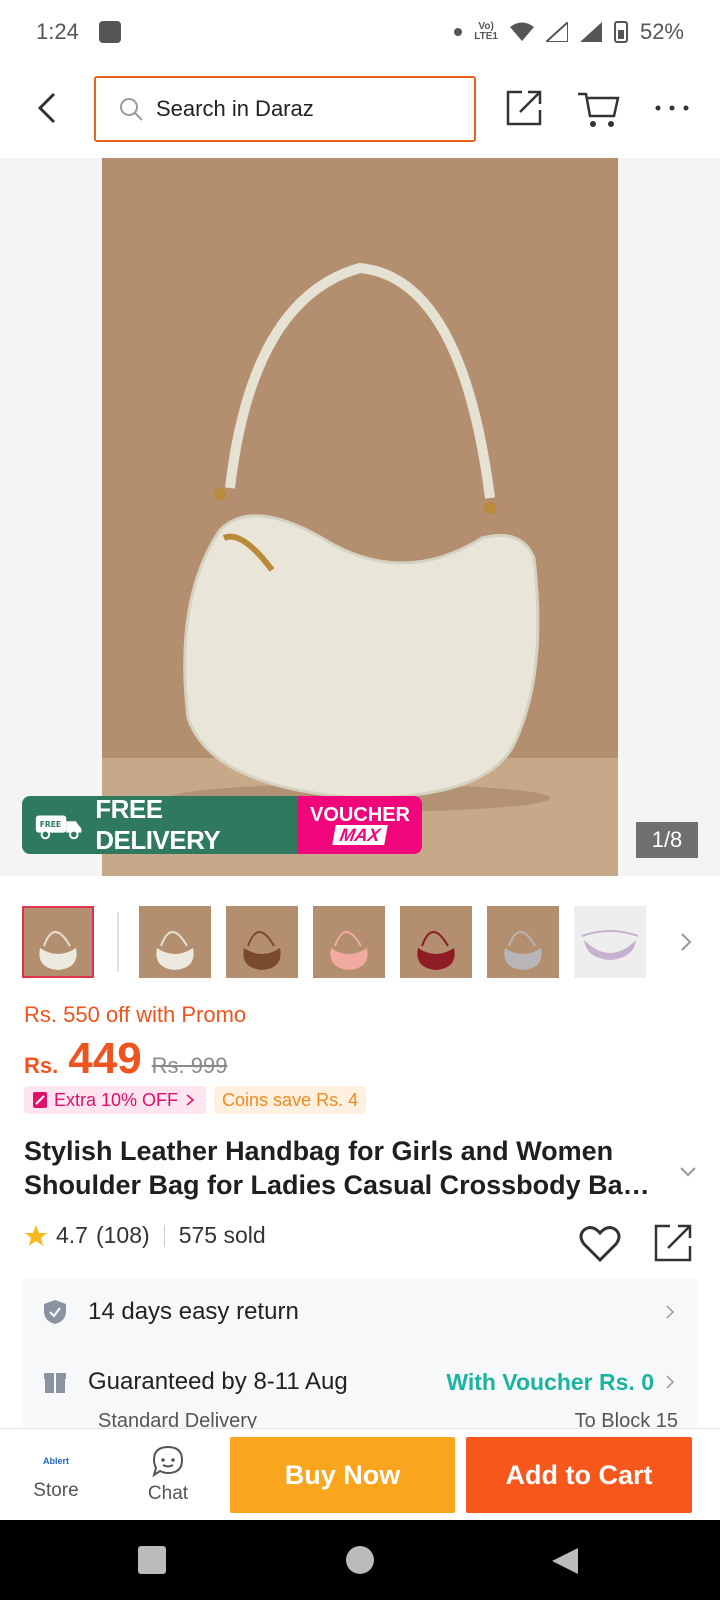 The height and width of the screenshot is (1600, 720). Describe the element at coordinates (579, 1475) in the screenshot. I see `add-to-cart-button: Add to Cart` at that location.